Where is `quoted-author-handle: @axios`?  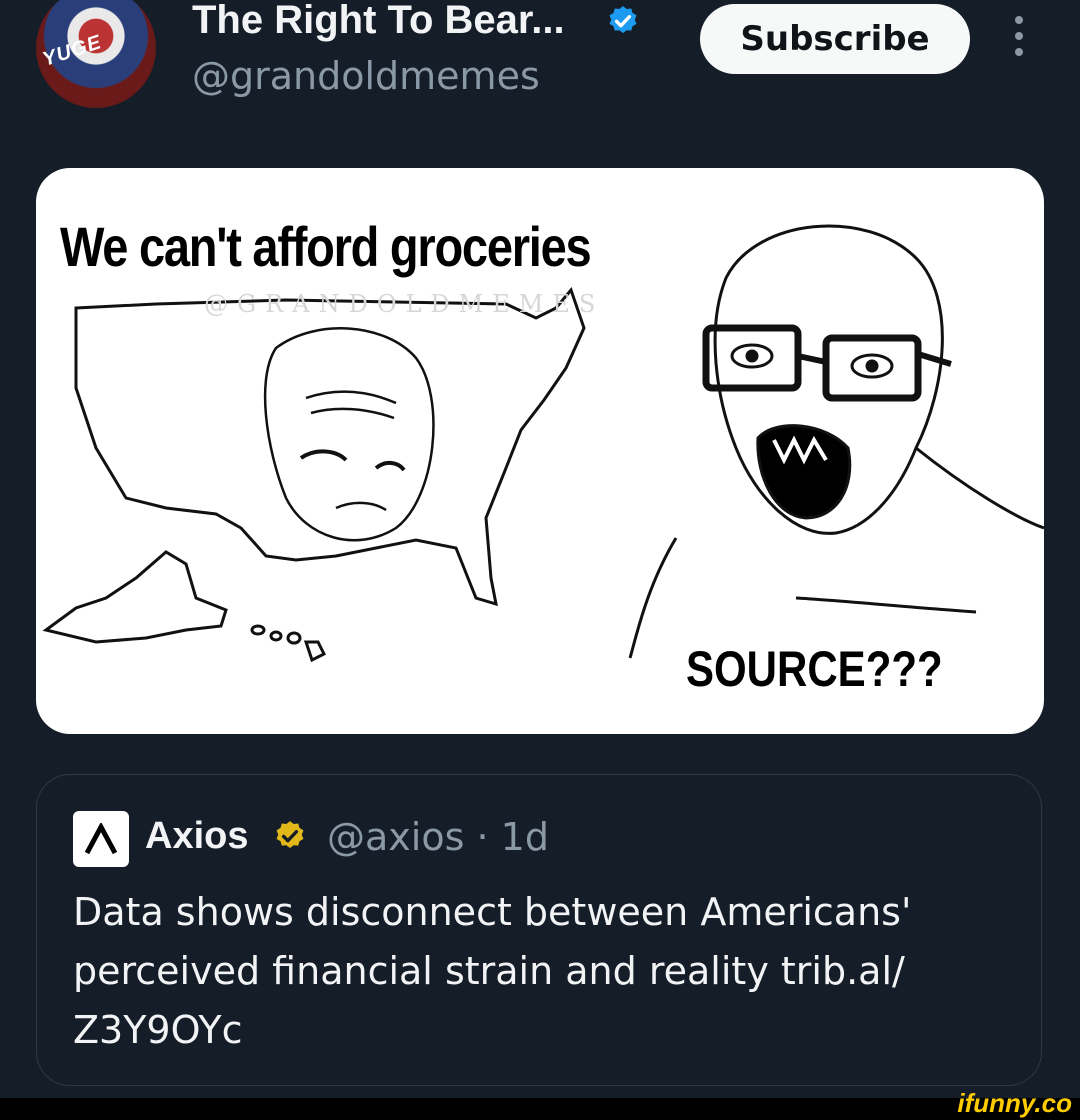 quoted-author-handle: @axios is located at coordinates (395, 837).